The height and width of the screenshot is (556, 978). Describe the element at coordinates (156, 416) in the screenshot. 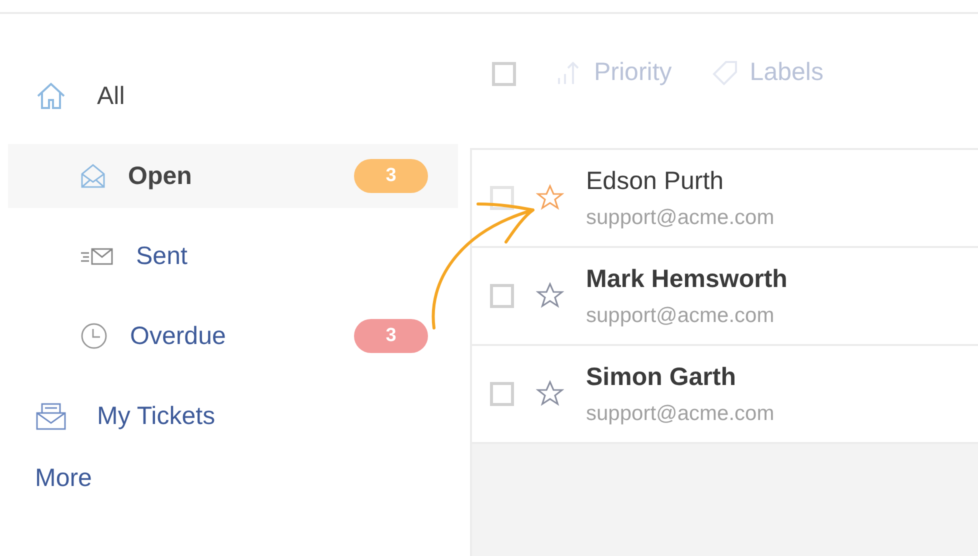

I see `sidebar-label: My Tickets` at that location.